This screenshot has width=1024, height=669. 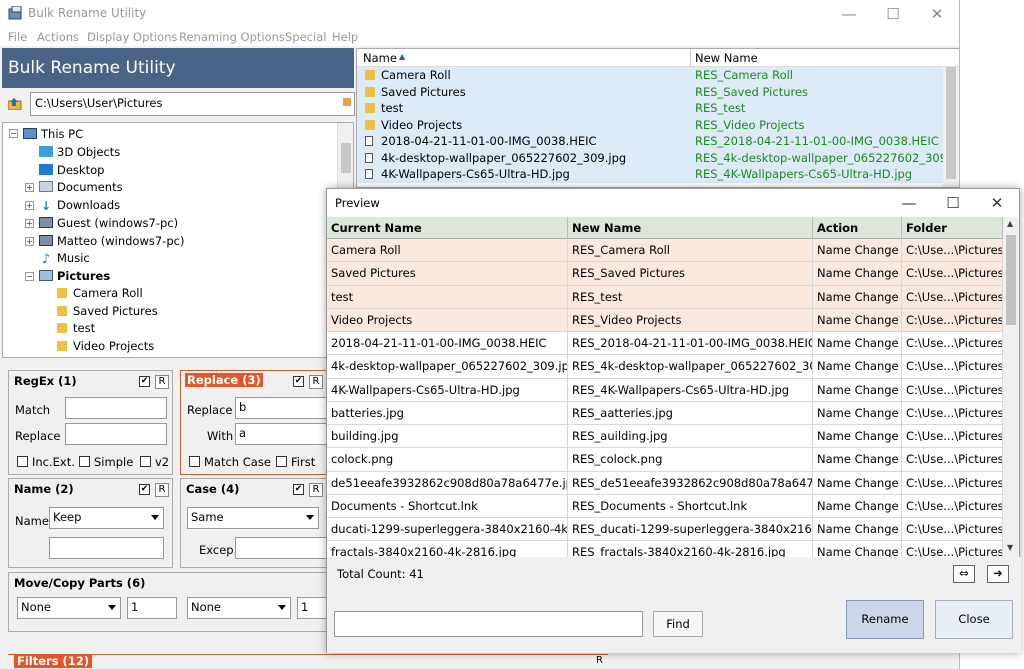 I want to click on path-browse-icon, so click(x=347, y=102).